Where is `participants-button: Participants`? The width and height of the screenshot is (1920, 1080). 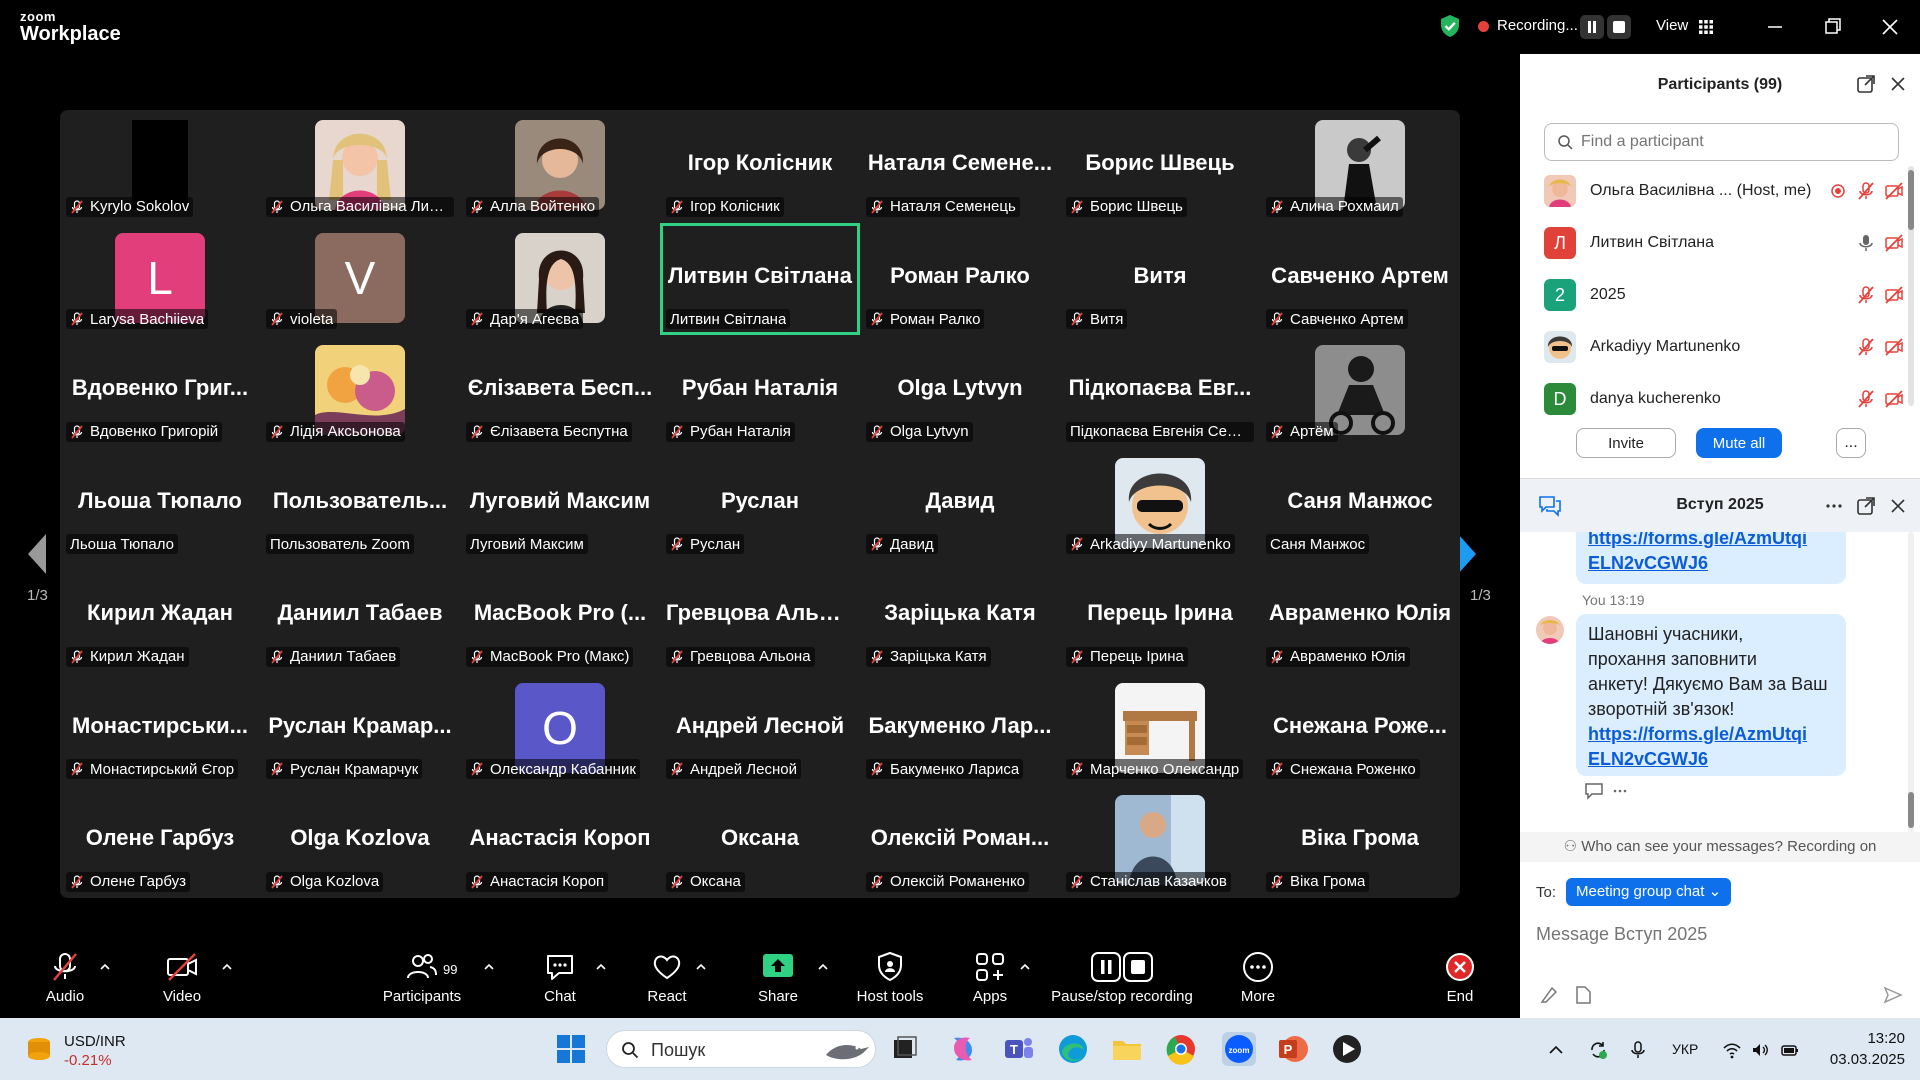
participants-button: Participants is located at coordinates (422, 983).